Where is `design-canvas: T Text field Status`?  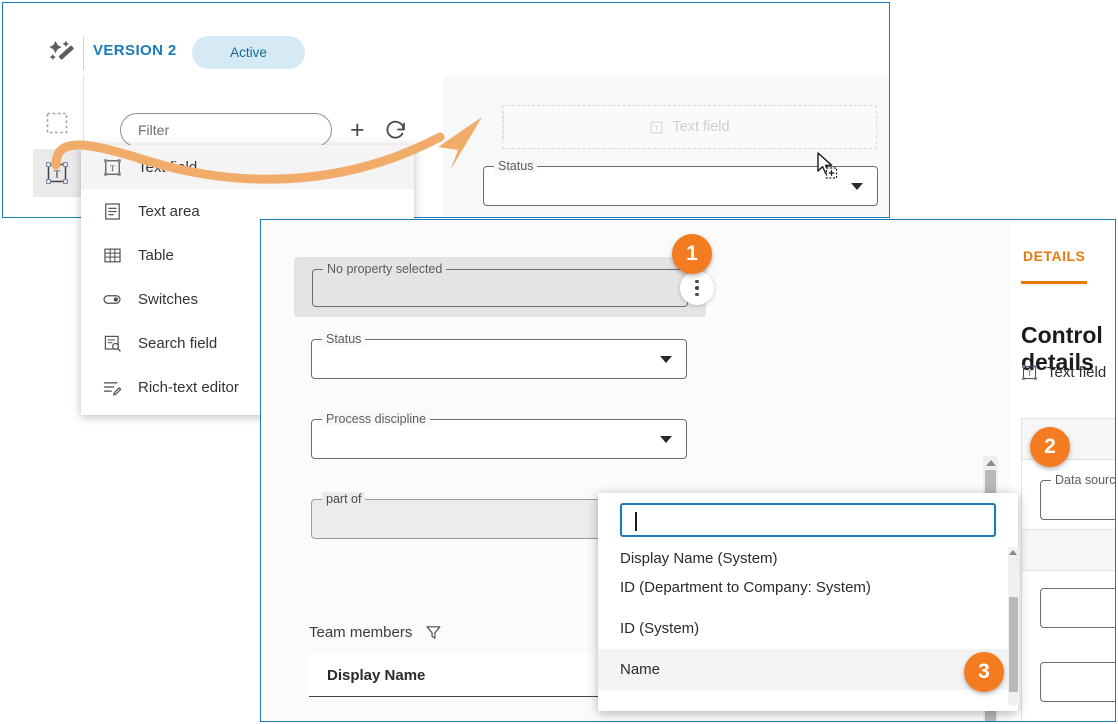
design-canvas: T Text field Status is located at coordinates (666, 146).